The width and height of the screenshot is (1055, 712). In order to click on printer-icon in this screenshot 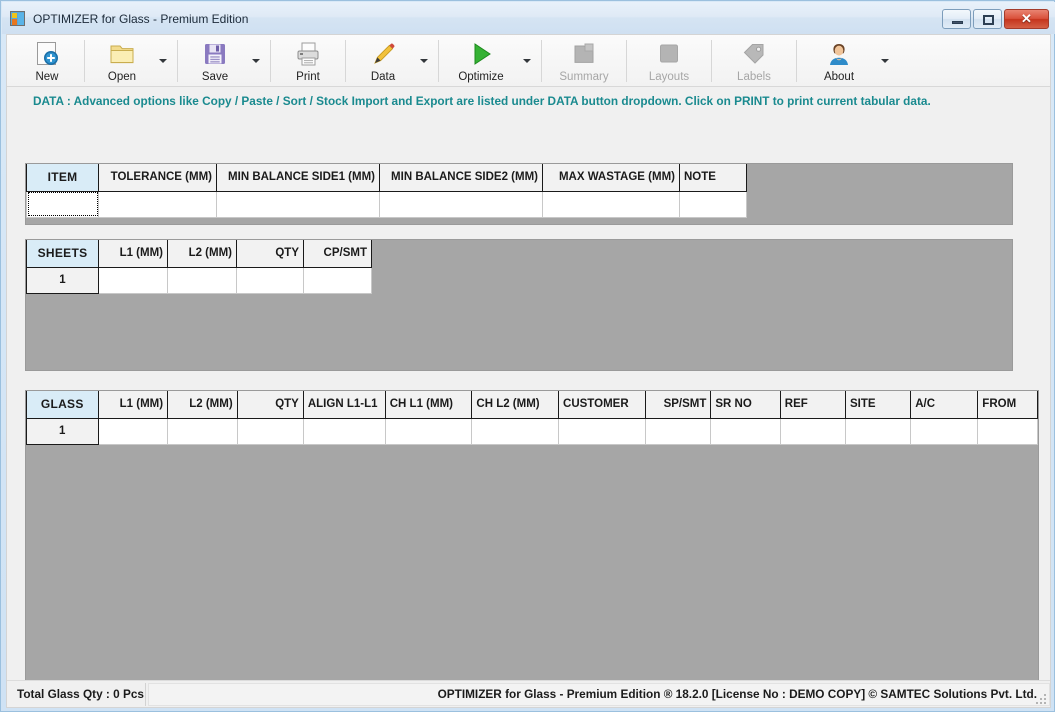, I will do `click(308, 54)`.